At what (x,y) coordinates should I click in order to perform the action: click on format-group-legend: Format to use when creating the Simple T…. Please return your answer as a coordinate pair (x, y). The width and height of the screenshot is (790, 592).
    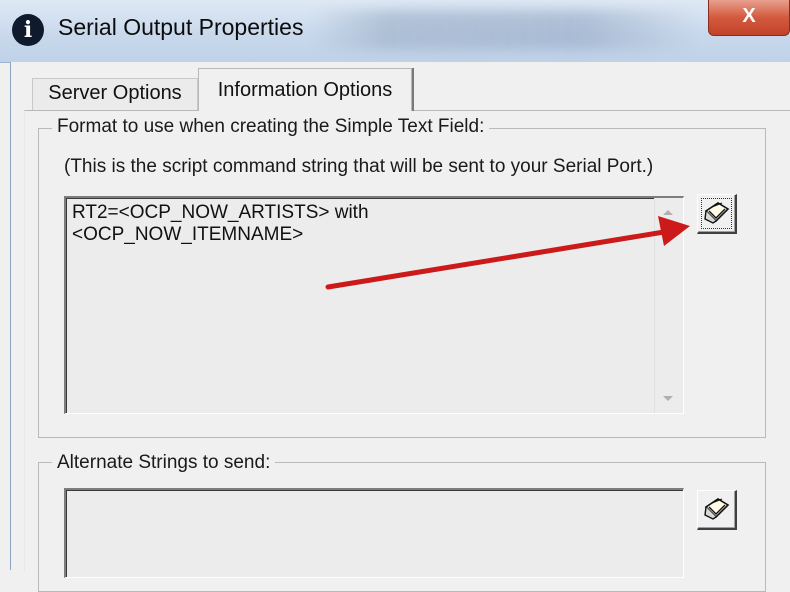
    Looking at the image, I should click on (271, 127).